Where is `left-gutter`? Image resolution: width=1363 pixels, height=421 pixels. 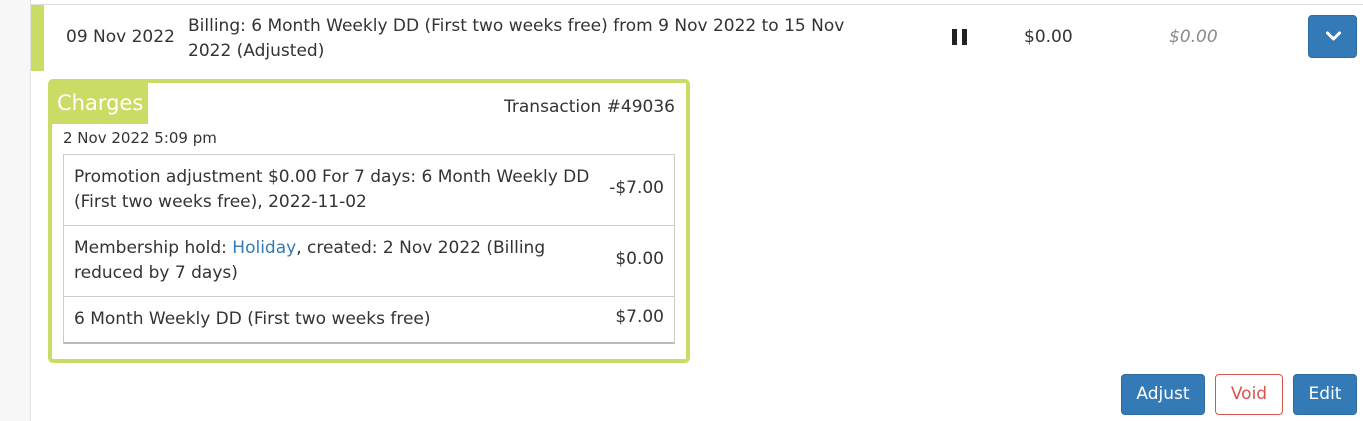 left-gutter is located at coordinates (15, 210).